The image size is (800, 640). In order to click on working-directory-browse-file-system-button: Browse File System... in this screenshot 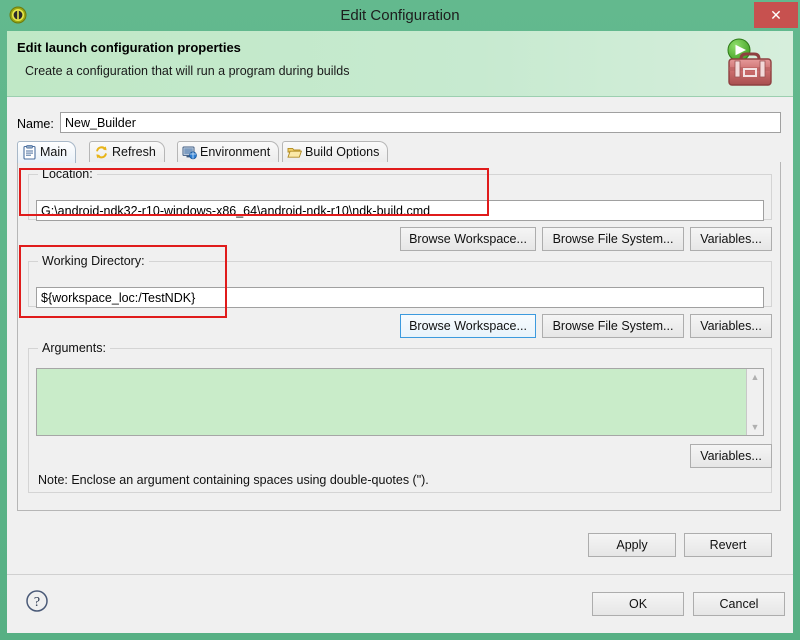, I will do `click(613, 326)`.